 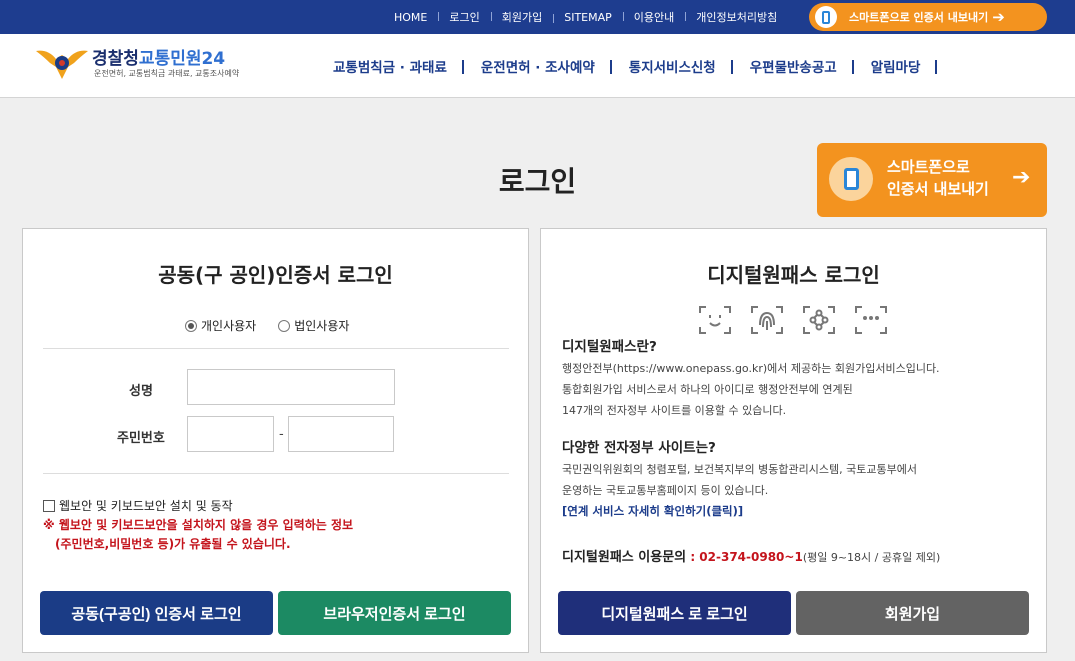 What do you see at coordinates (653, 17) in the screenshot?
I see `guide-link: 이용안내` at bounding box center [653, 17].